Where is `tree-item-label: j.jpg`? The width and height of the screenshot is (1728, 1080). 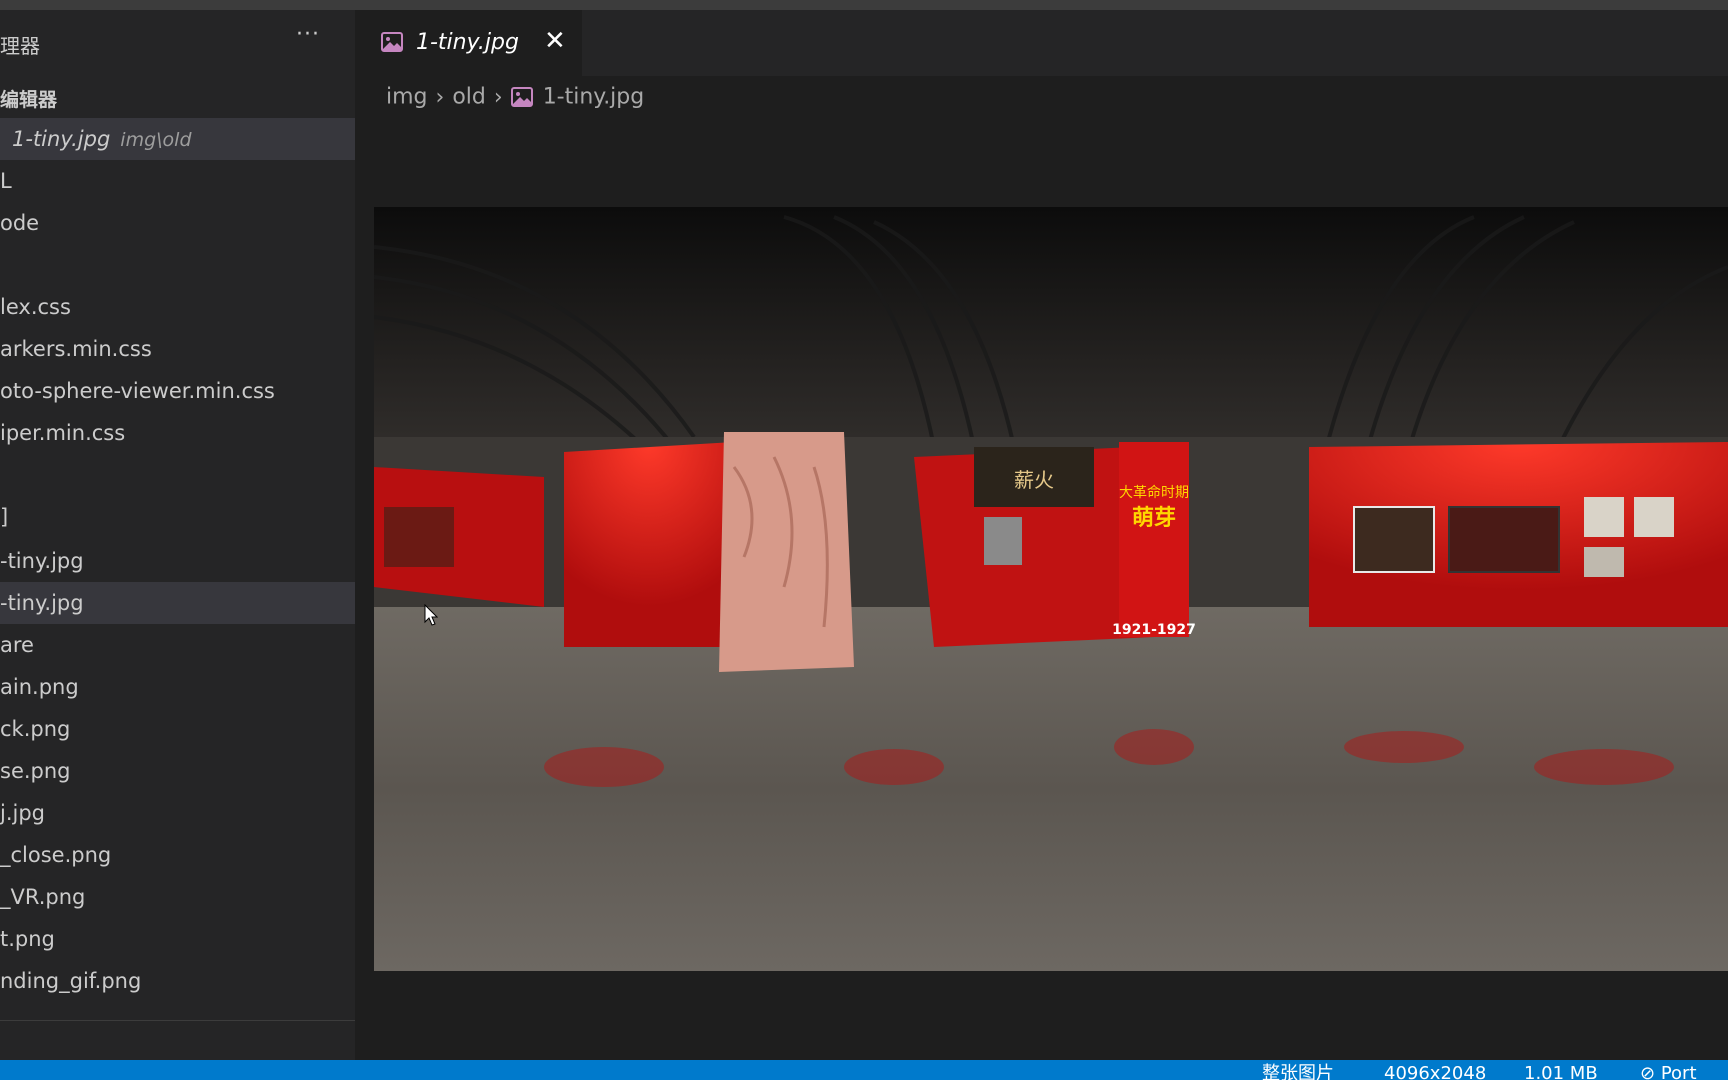
tree-item-label: j.jpg is located at coordinates (23, 813).